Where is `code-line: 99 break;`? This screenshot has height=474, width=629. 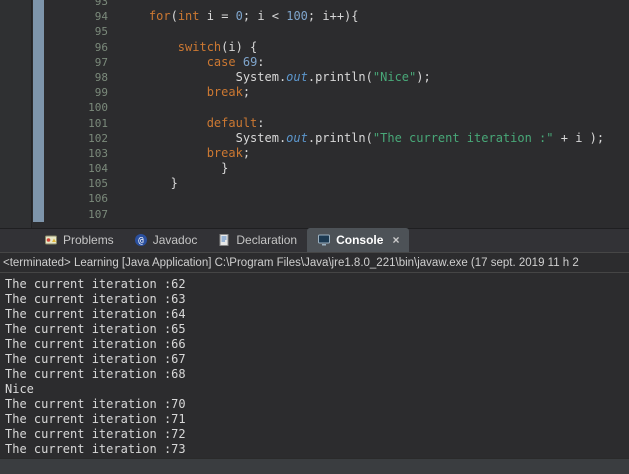
code-line: 99 break; is located at coordinates (314, 92).